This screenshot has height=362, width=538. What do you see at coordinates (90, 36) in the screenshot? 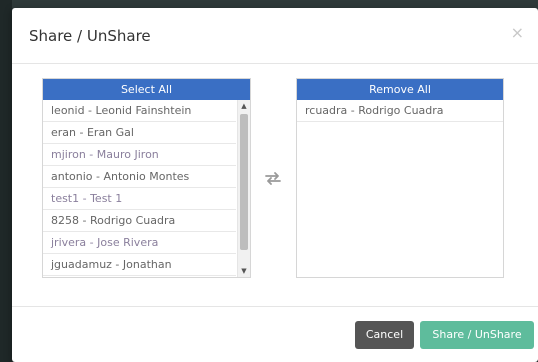
I see `modal-title: Share / UnShare` at bounding box center [90, 36].